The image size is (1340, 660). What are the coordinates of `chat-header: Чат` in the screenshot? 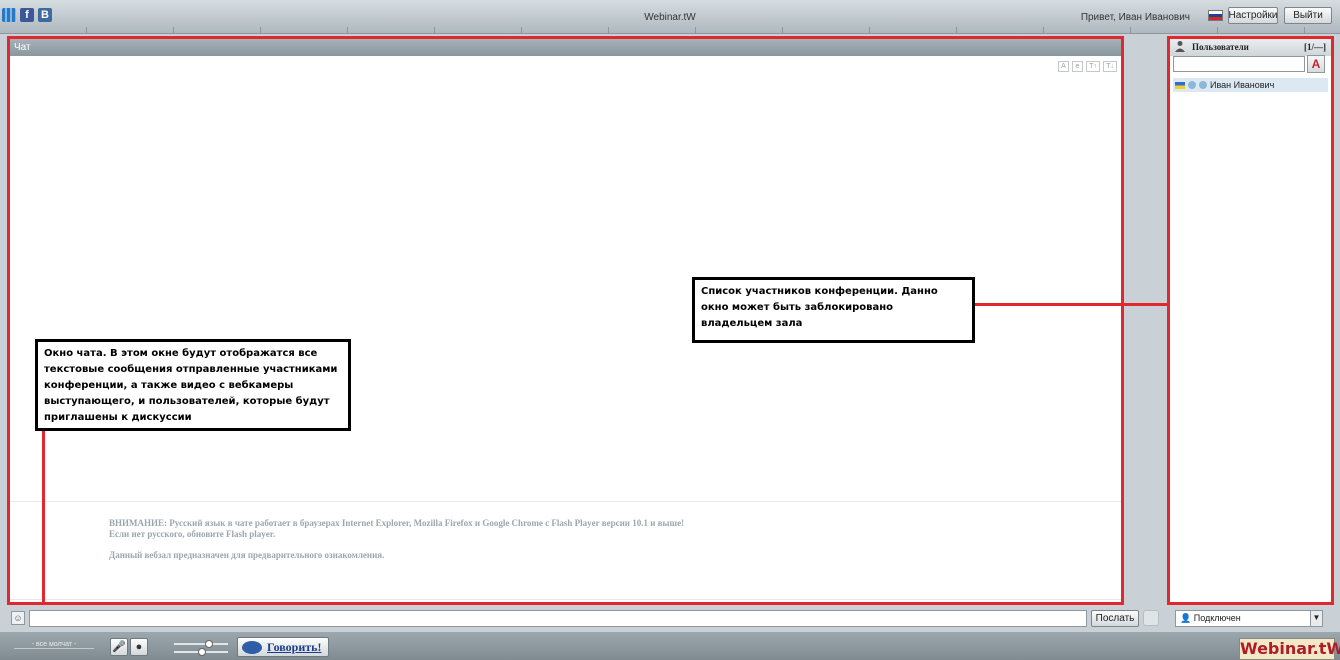 It's located at (565, 47).